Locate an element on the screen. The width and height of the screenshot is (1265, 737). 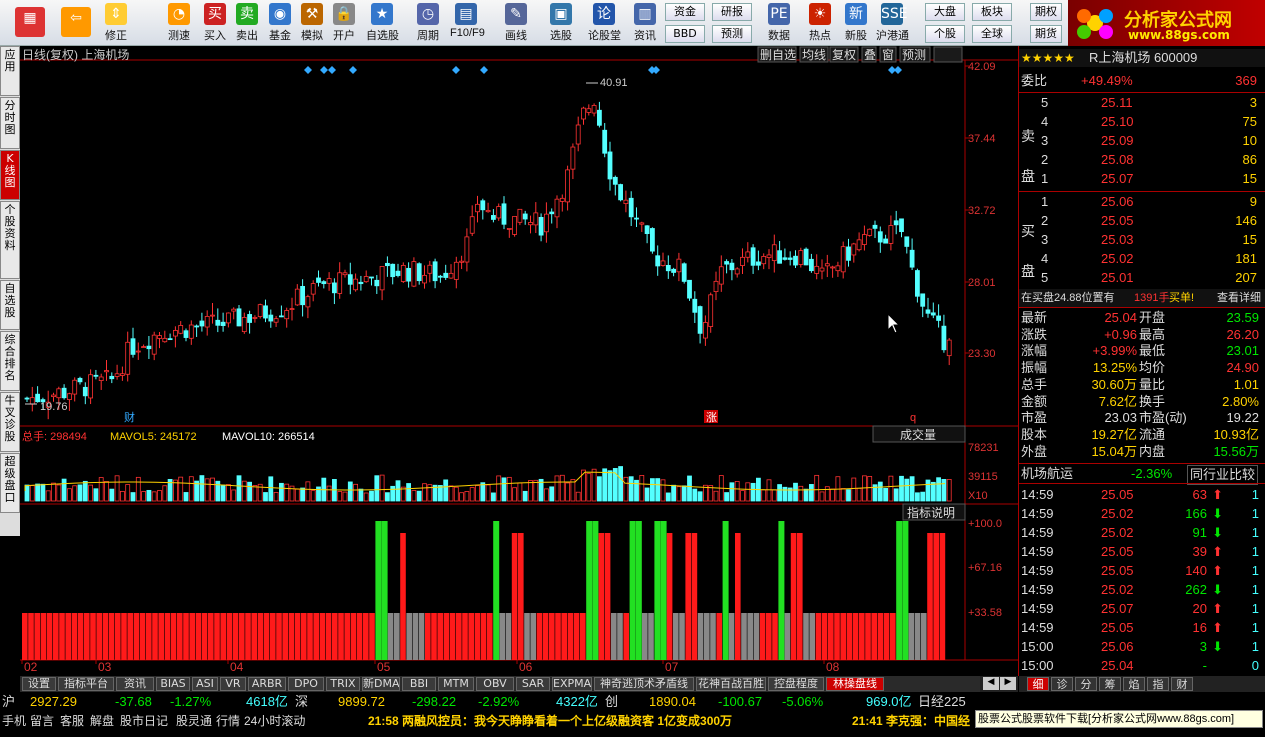
tick-volume: 262 is located at coordinates (1196, 589).